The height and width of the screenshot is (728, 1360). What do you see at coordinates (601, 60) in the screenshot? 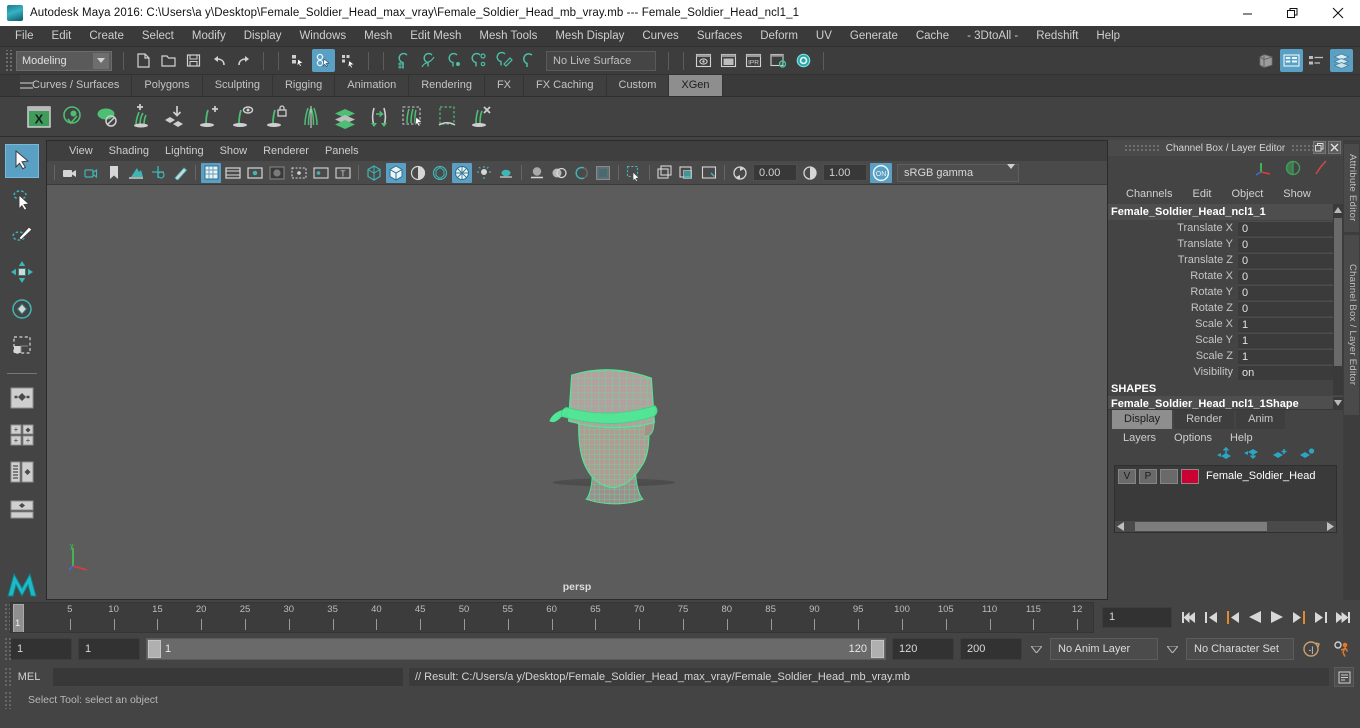
I see `live-surface-field: No Live Surface` at bounding box center [601, 60].